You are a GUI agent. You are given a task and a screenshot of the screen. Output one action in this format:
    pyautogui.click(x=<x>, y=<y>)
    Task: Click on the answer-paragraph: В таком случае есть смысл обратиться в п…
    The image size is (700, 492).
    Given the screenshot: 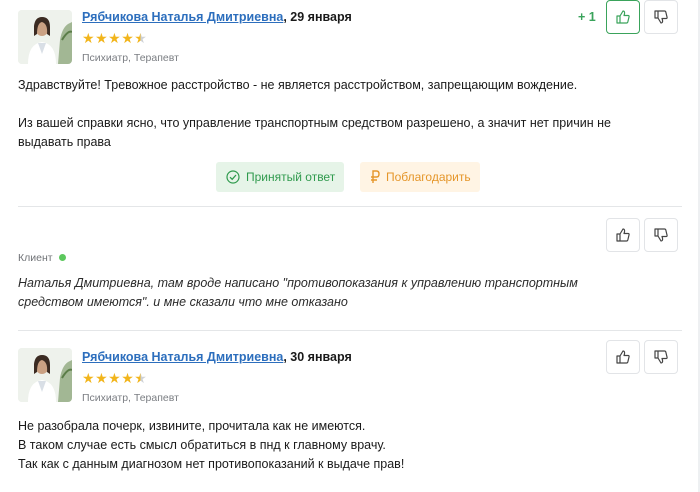 What is the action you would take?
    pyautogui.click(x=202, y=445)
    